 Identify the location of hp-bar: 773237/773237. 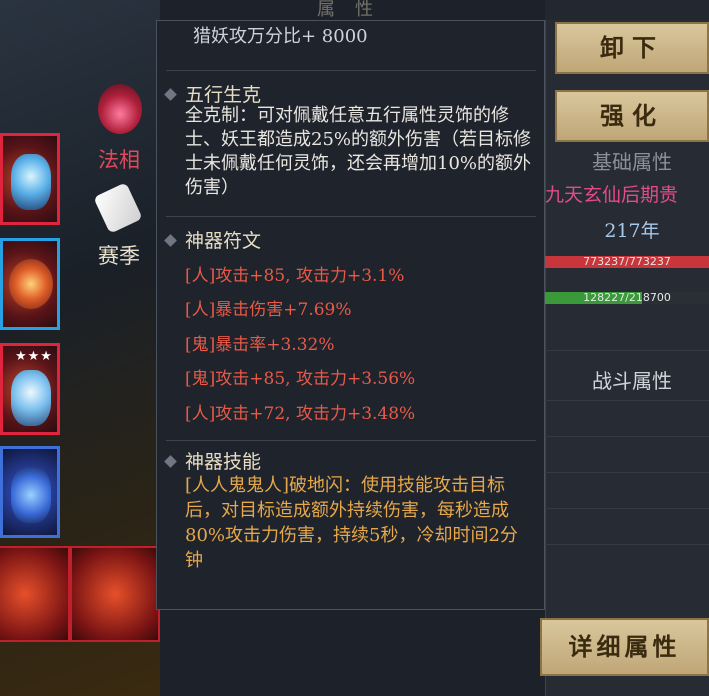
(627, 262).